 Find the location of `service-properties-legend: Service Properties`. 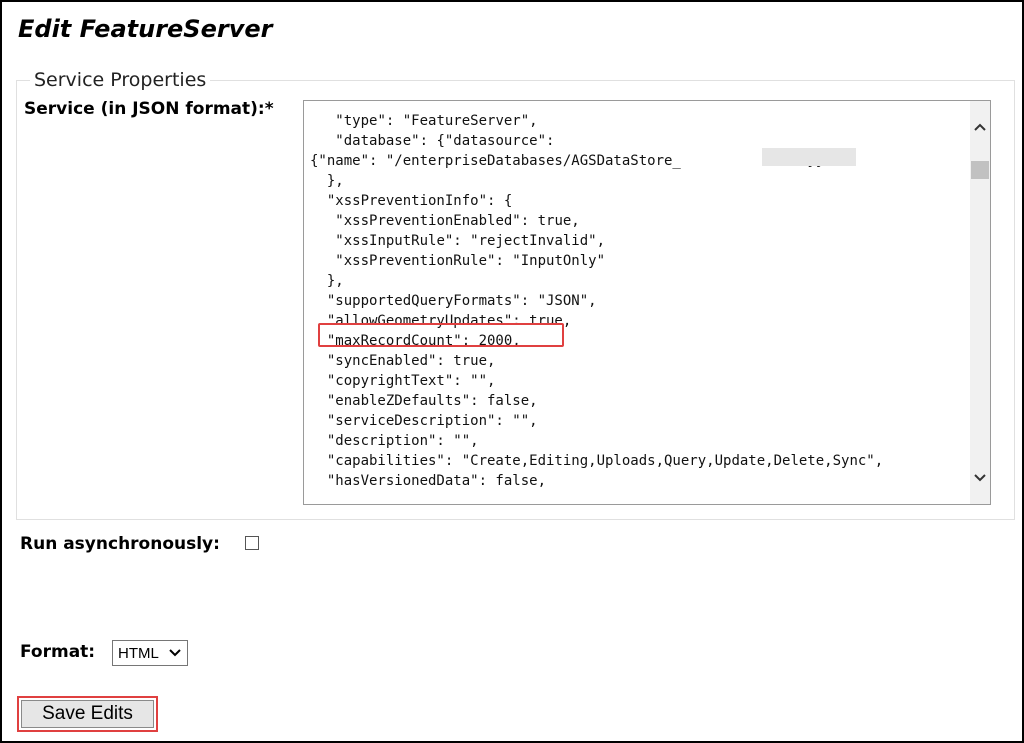

service-properties-legend: Service Properties is located at coordinates (120, 80).